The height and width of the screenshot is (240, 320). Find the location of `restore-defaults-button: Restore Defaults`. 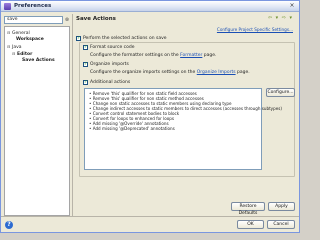

restore-defaults-button: Restore Defaults is located at coordinates (248, 209).